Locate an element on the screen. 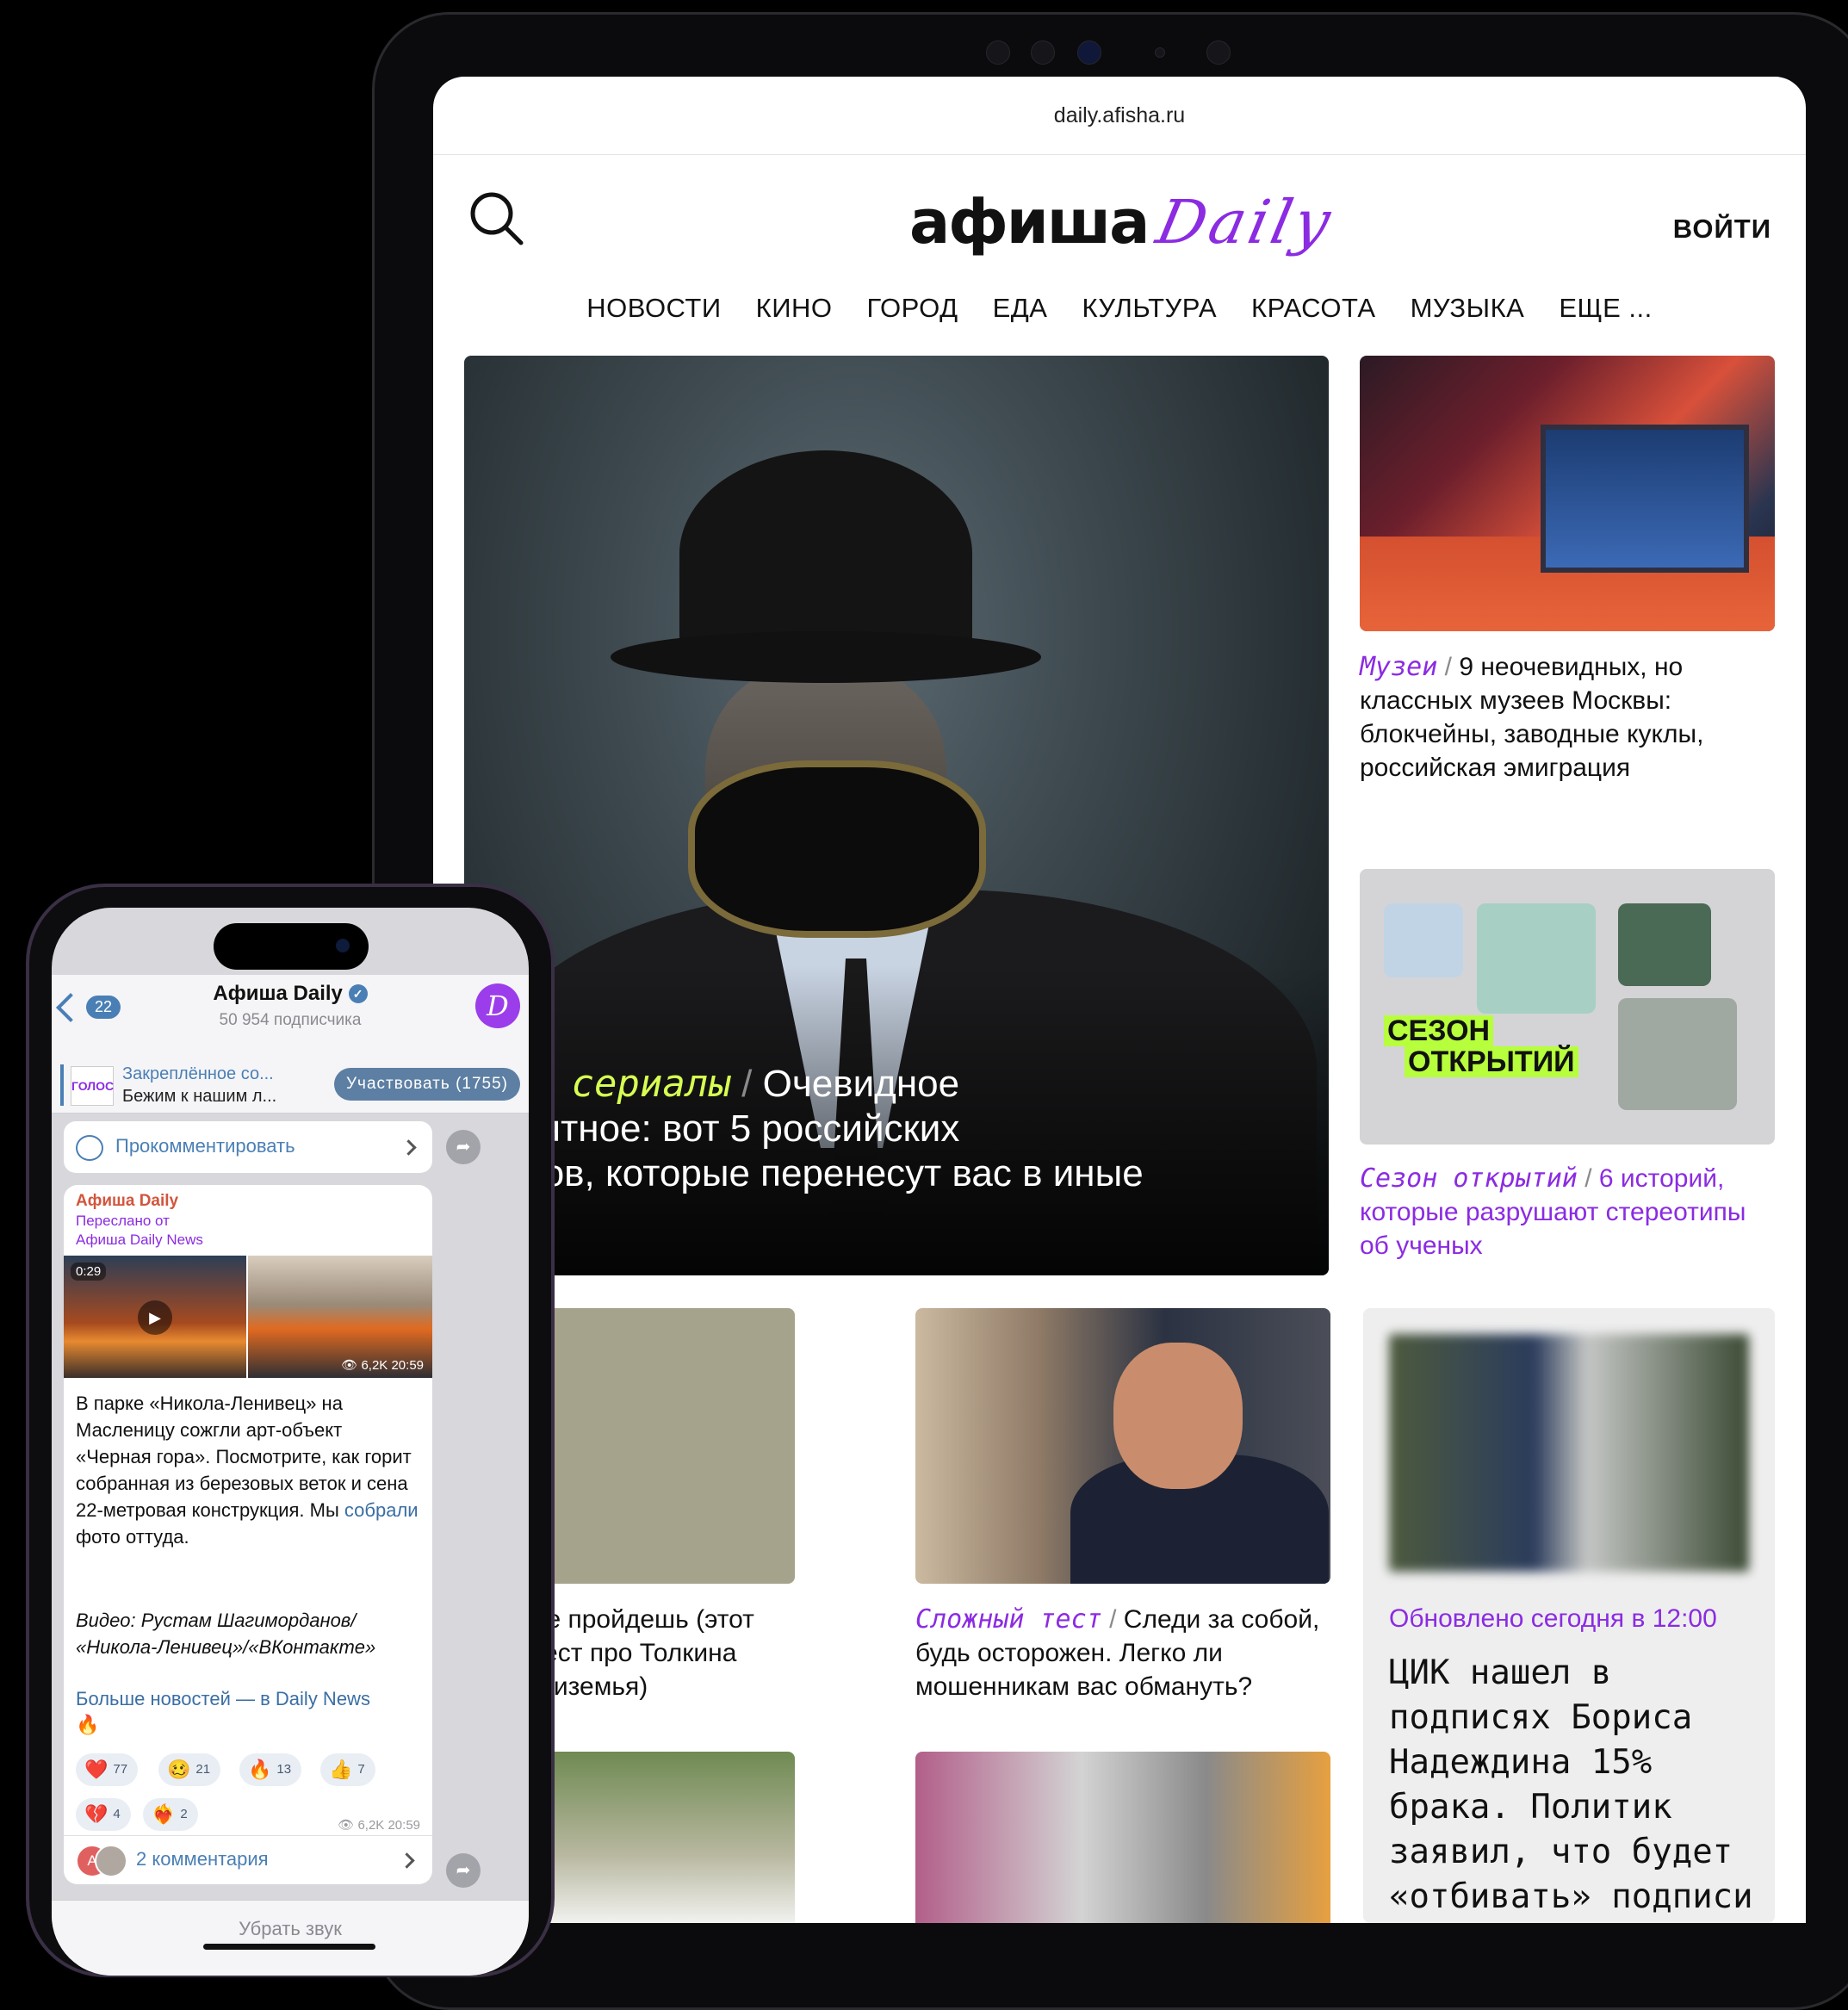  reaction-count: 4 is located at coordinates (117, 1814).